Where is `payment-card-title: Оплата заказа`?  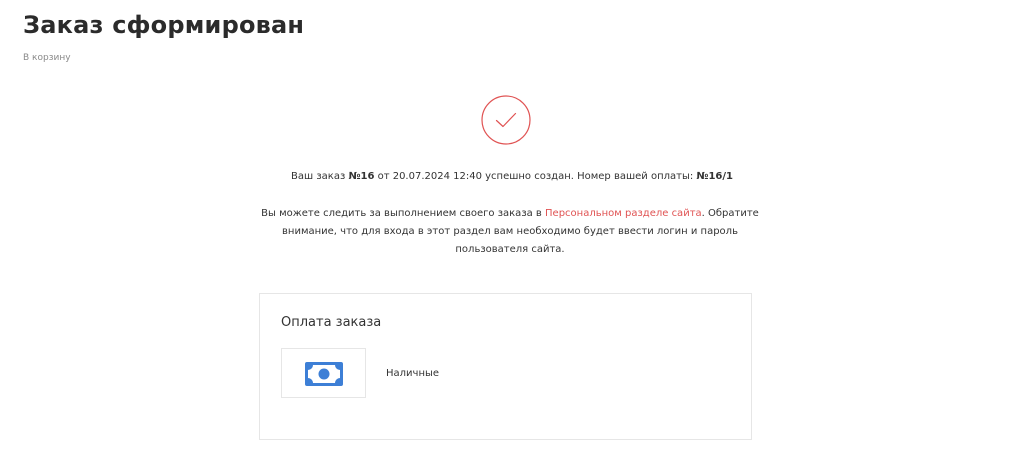 payment-card-title: Оплата заказа is located at coordinates (331, 322).